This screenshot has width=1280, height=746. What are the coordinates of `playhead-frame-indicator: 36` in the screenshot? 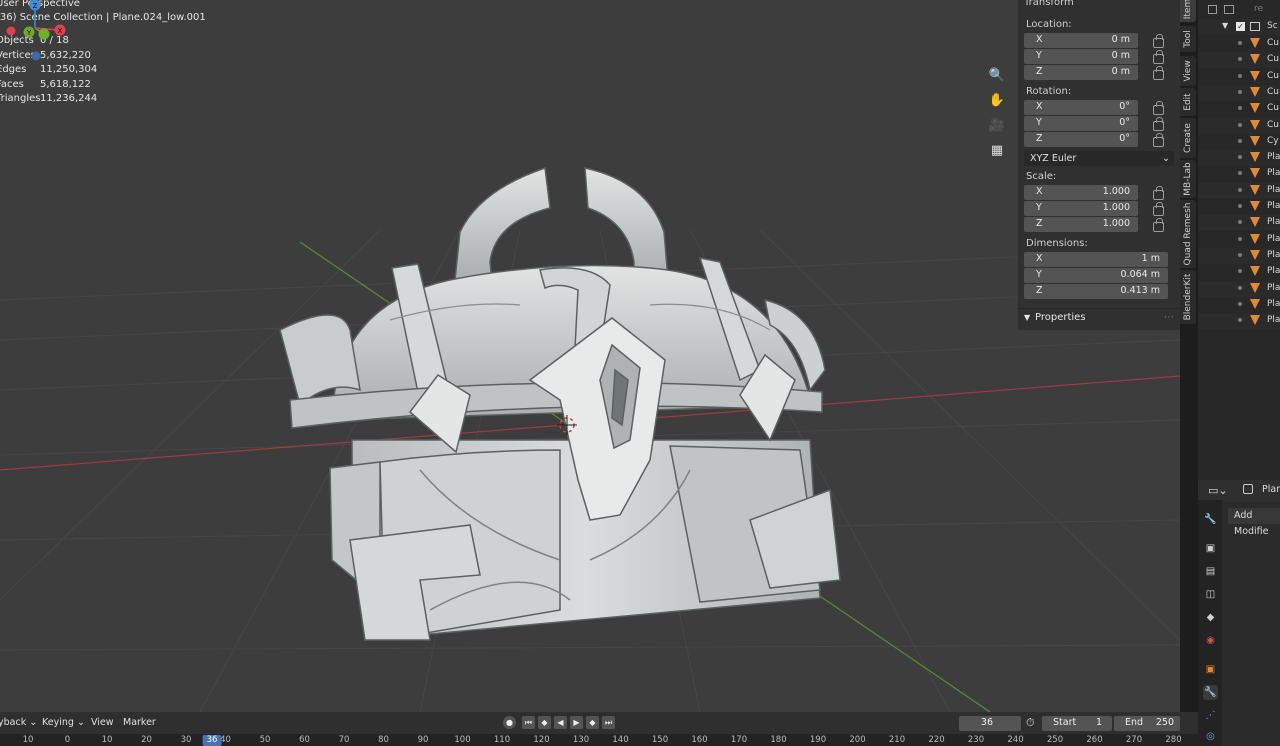 It's located at (212, 740).